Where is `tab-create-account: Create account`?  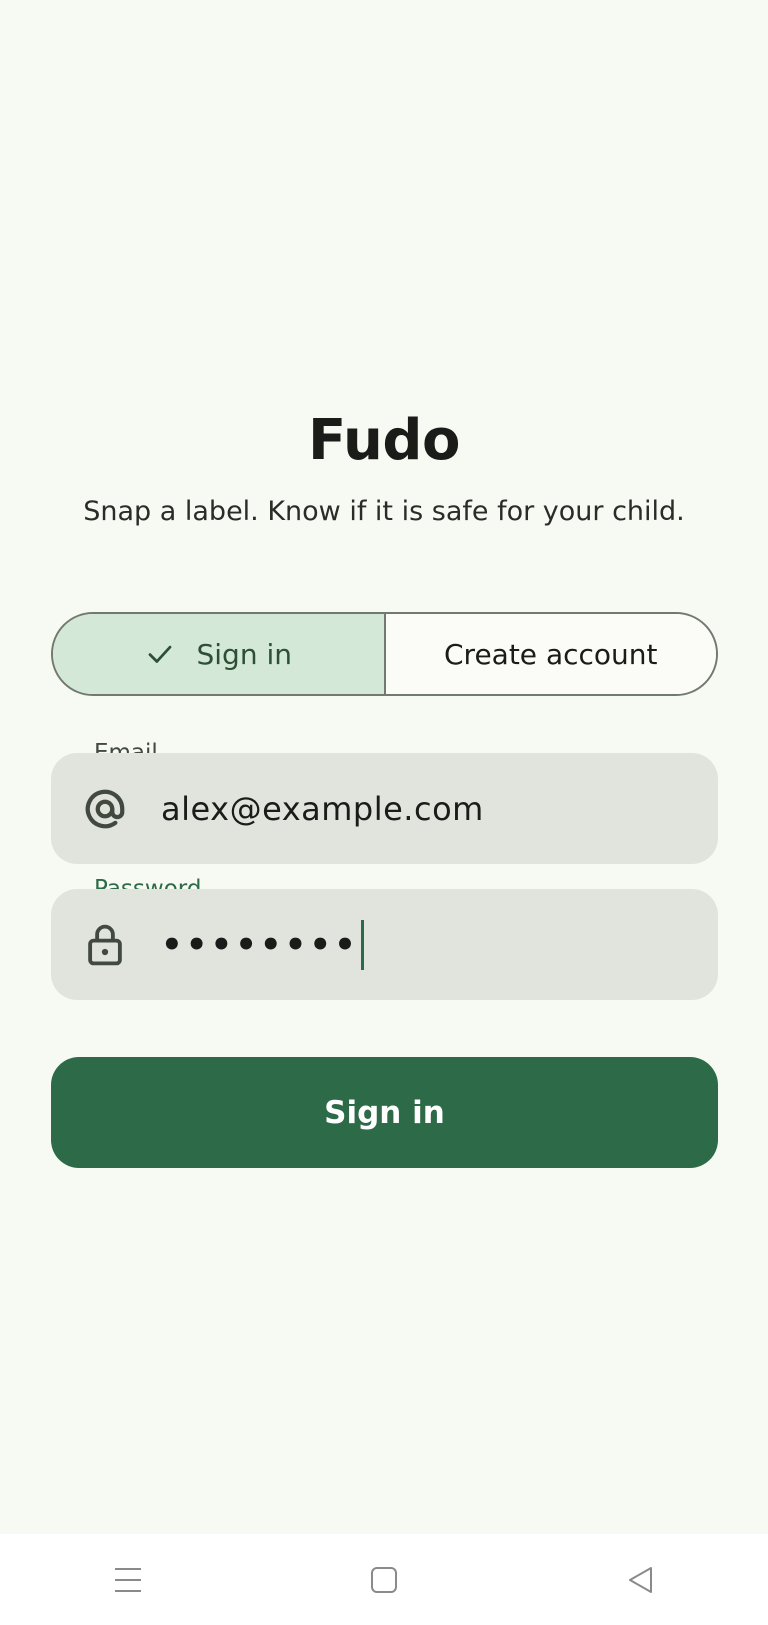 tab-create-account: Create account is located at coordinates (550, 654).